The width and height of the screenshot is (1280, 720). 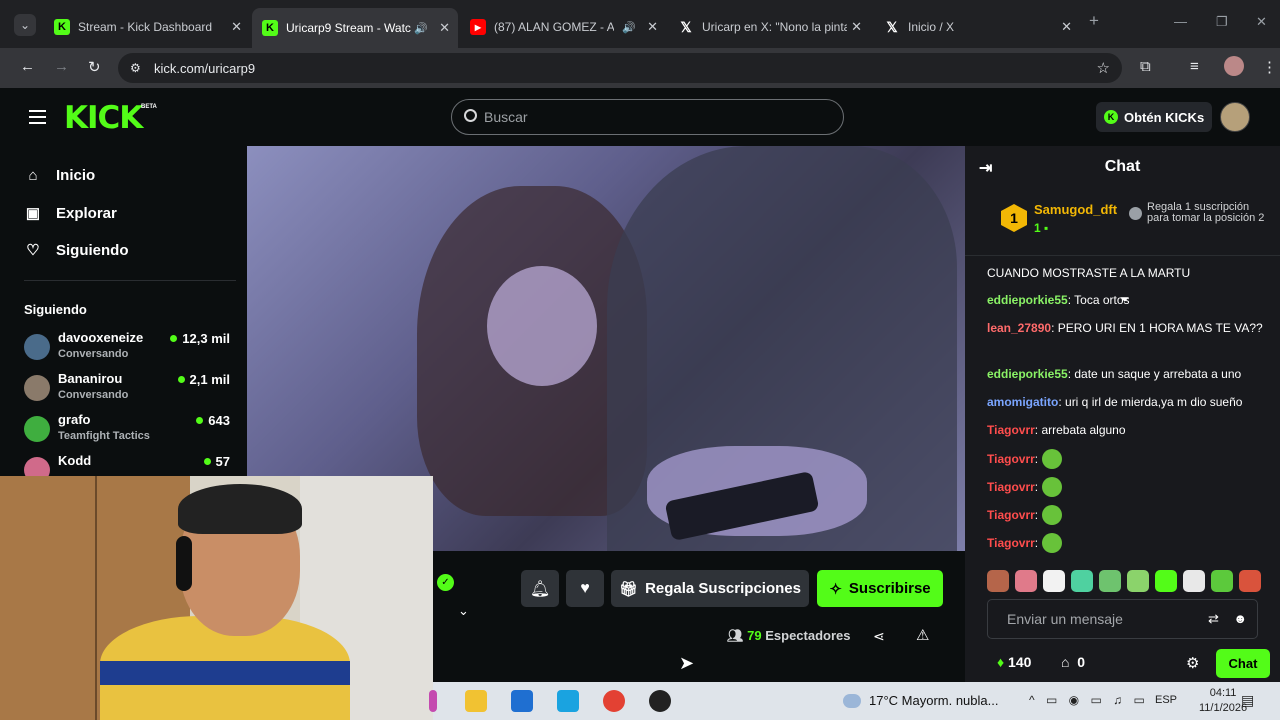 What do you see at coordinates (1154, 117) in the screenshot?
I see `get-kicks-button: K Obtén KICKs` at bounding box center [1154, 117].